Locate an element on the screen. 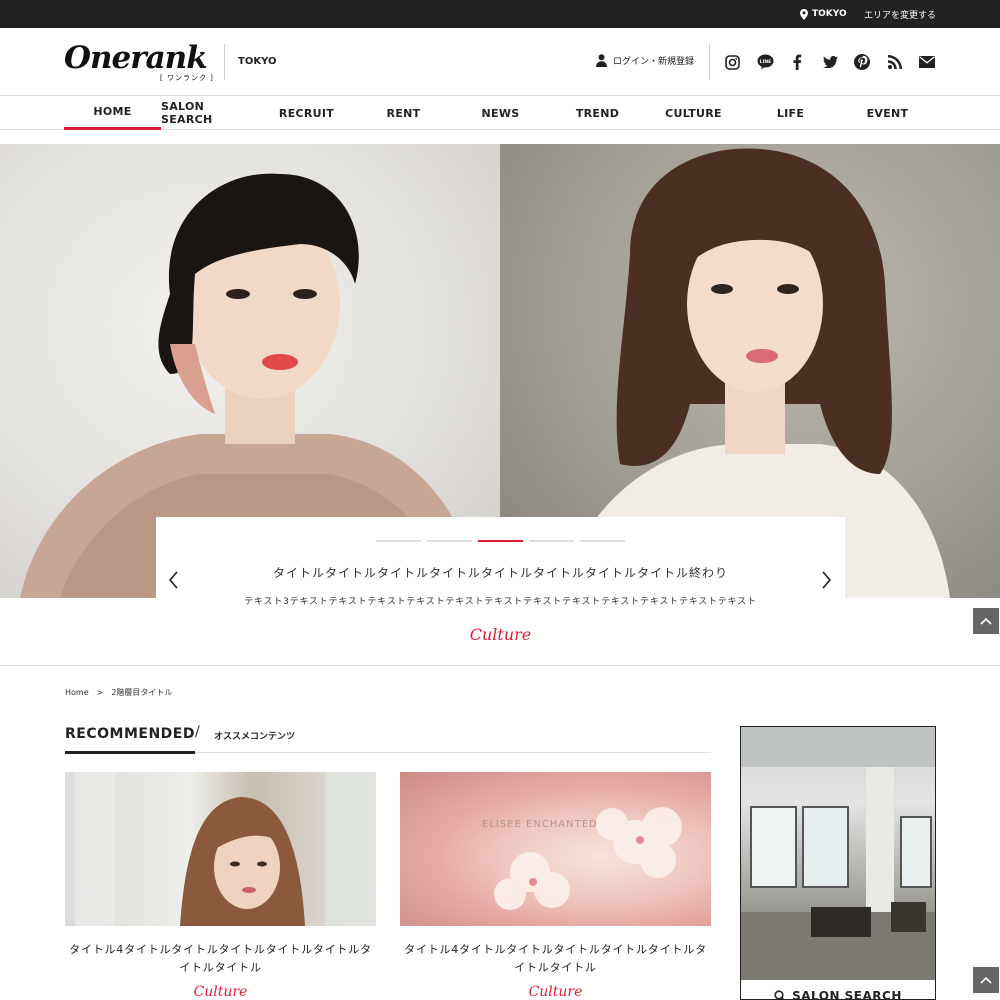 The width and height of the screenshot is (1000, 1000). section-divider is located at coordinates (500, 665).